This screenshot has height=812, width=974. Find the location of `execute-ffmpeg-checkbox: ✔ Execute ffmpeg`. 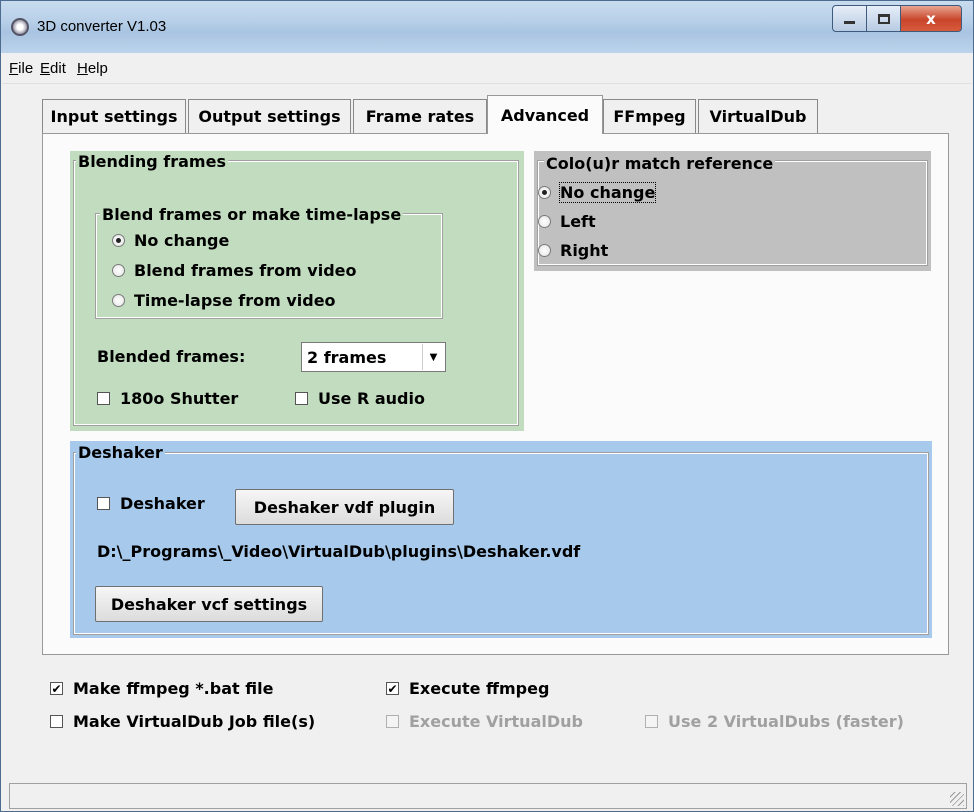

execute-ffmpeg-checkbox: ✔ Execute ffmpeg is located at coordinates (467, 688).